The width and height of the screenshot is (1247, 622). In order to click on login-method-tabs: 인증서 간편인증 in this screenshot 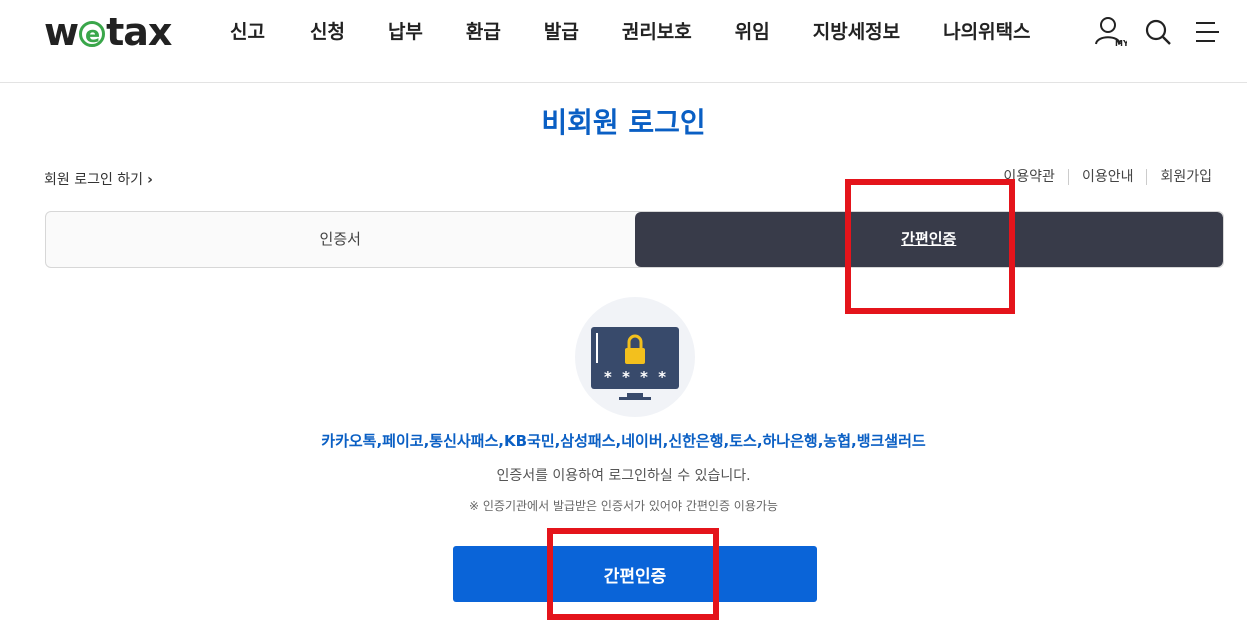, I will do `click(634, 239)`.